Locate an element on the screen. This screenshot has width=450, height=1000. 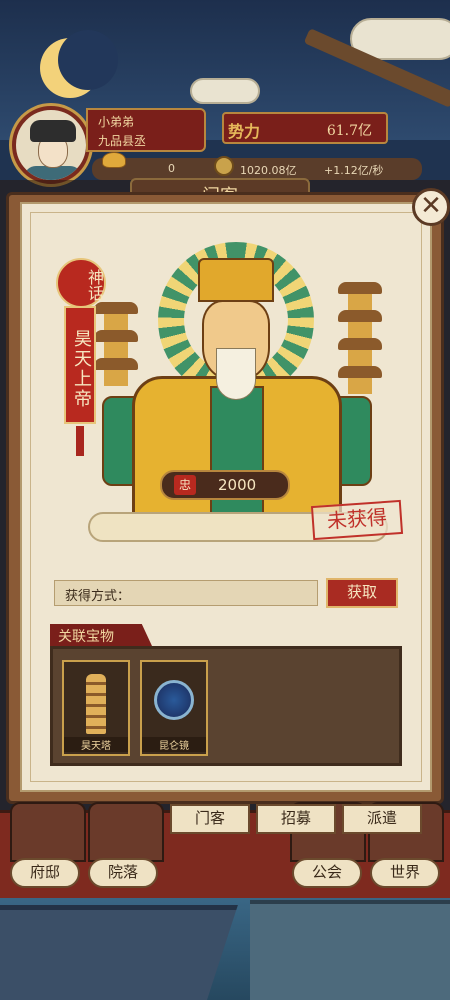
nav-guild-button: 公会 is located at coordinates (327, 873).